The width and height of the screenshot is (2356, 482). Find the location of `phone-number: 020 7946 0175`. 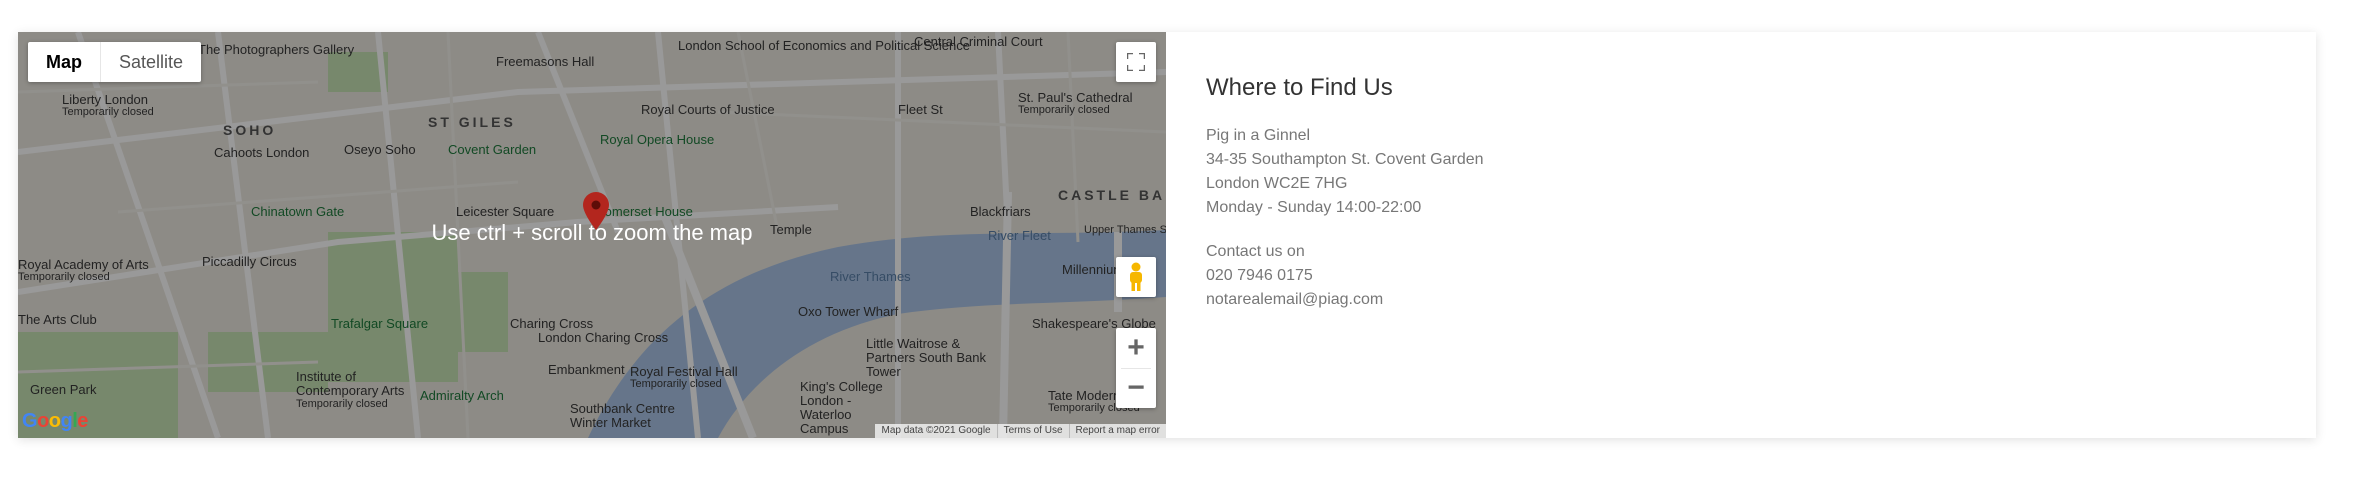

phone-number: 020 7946 0175 is located at coordinates (1345, 276).